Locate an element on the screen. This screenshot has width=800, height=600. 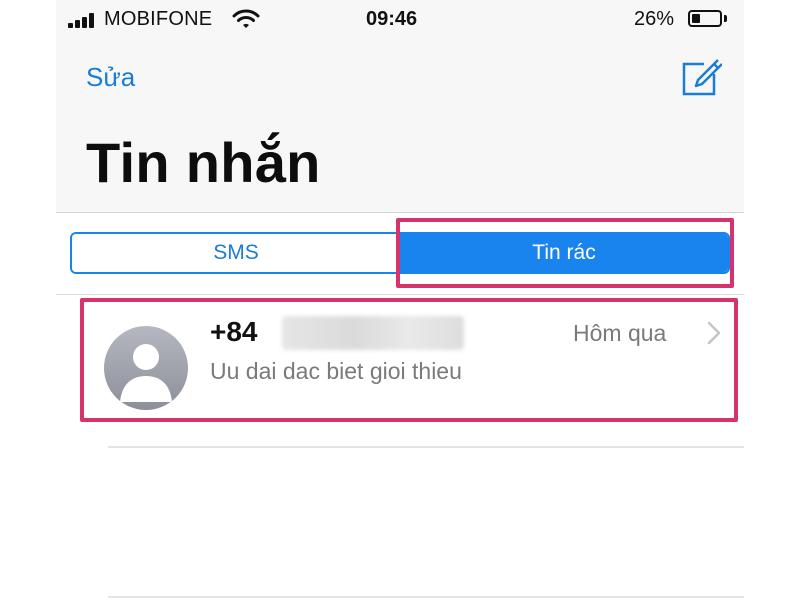
battery-percentage: 26% is located at coordinates (654, 19).